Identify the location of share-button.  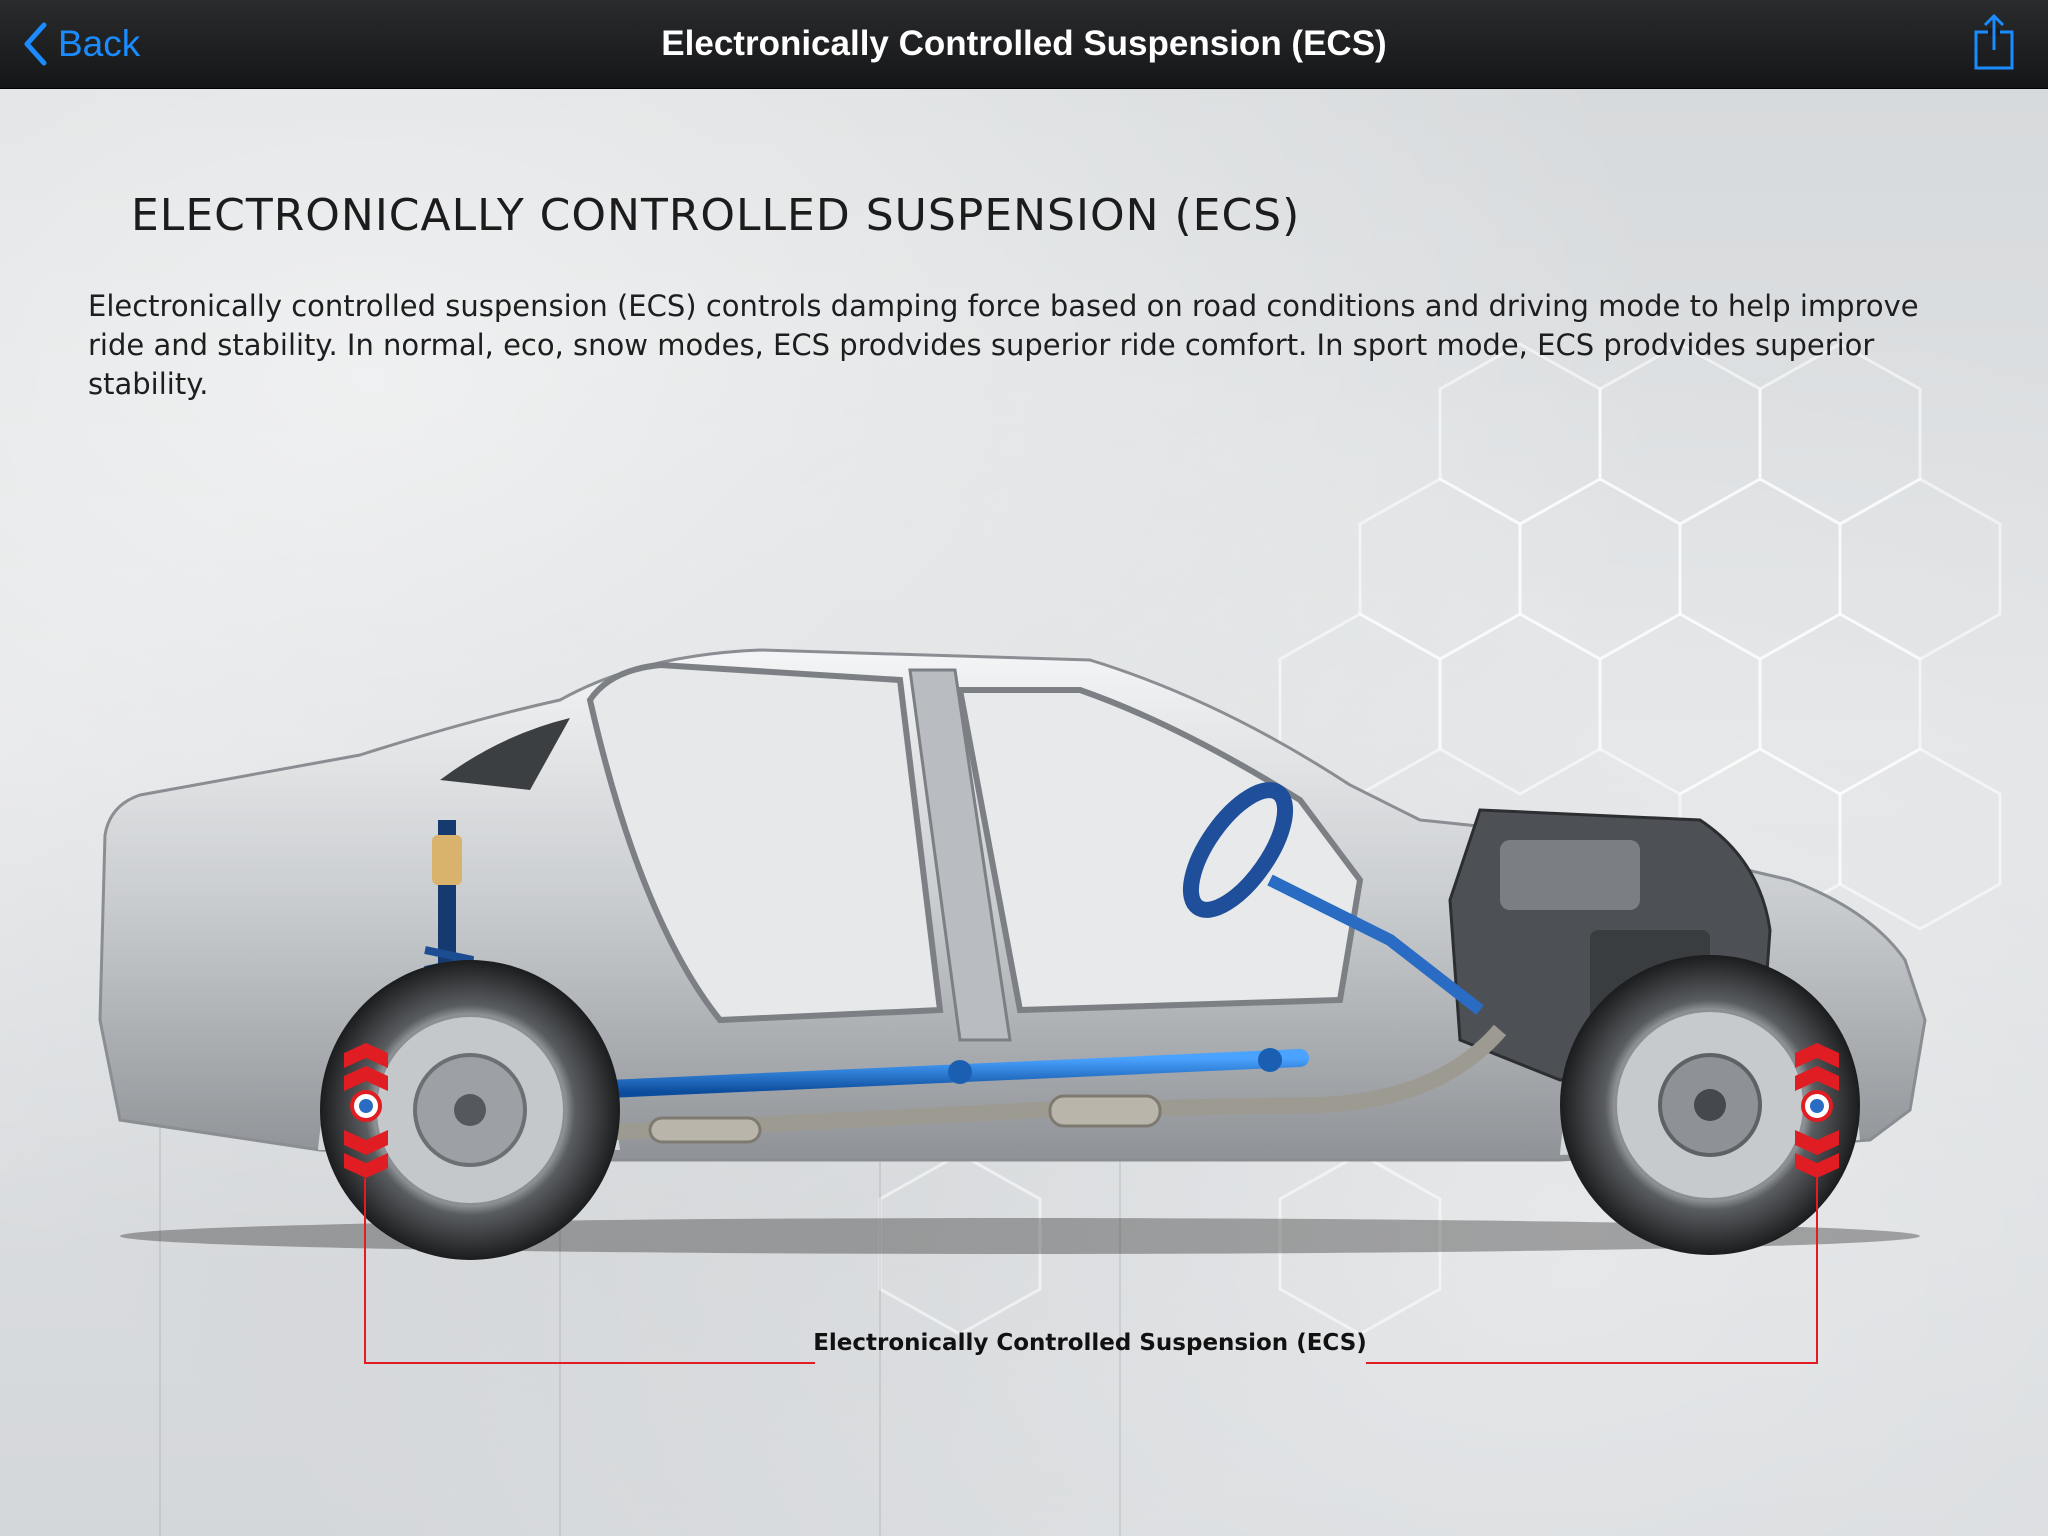
(1994, 42).